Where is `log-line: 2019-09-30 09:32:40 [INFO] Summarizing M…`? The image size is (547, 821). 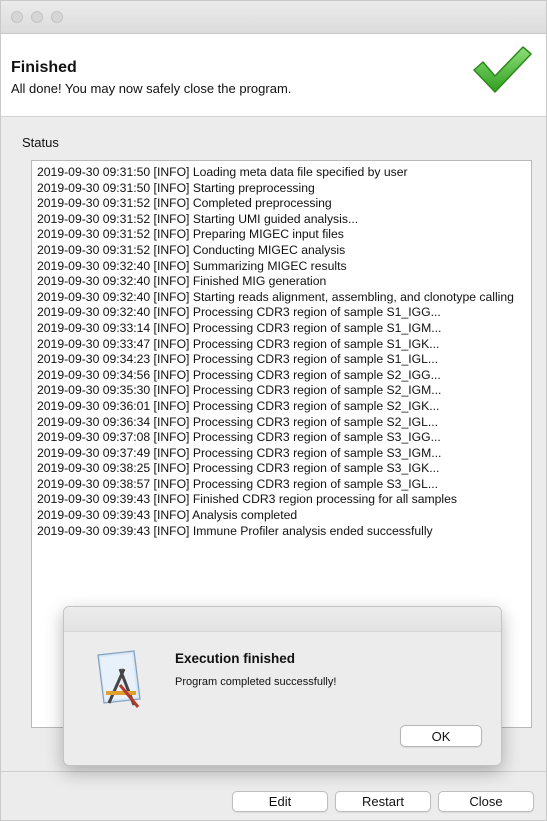
log-line: 2019-09-30 09:32:40 [INFO] Summarizing M… is located at coordinates (192, 265).